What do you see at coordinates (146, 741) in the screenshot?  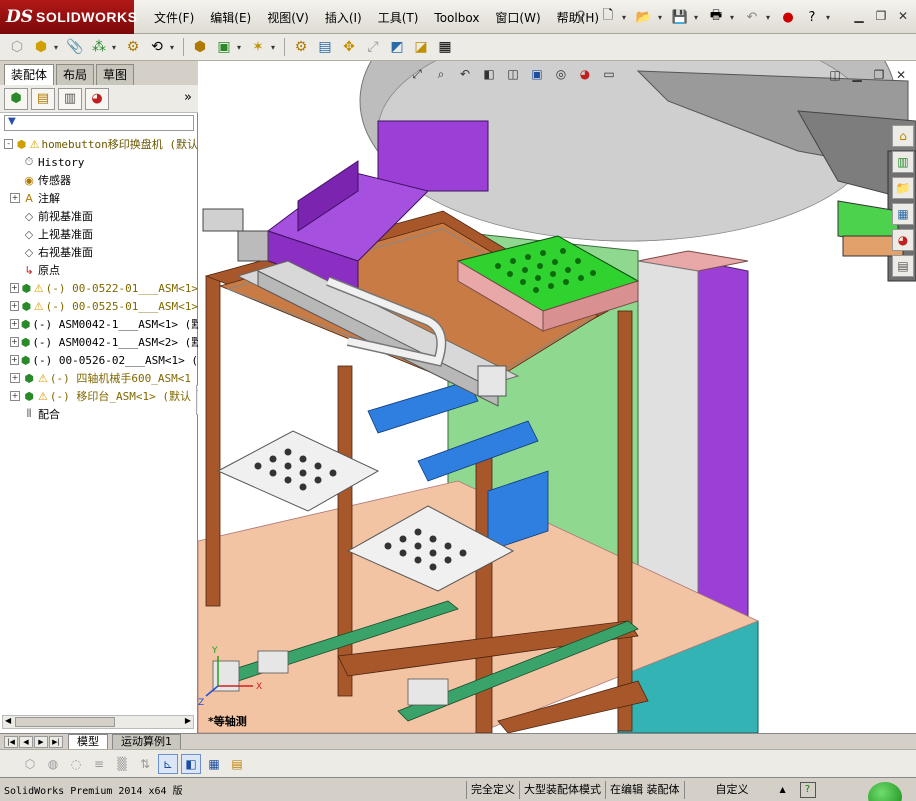 I see `tab-motion-study: 运动算例1` at bounding box center [146, 741].